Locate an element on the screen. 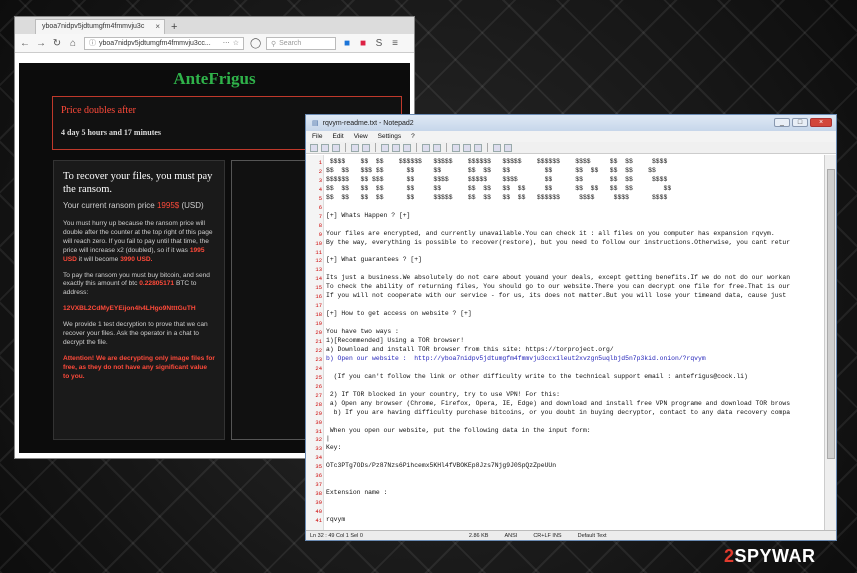 The width and height of the screenshot is (857, 573). close-icon: × is located at coordinates (821, 122).